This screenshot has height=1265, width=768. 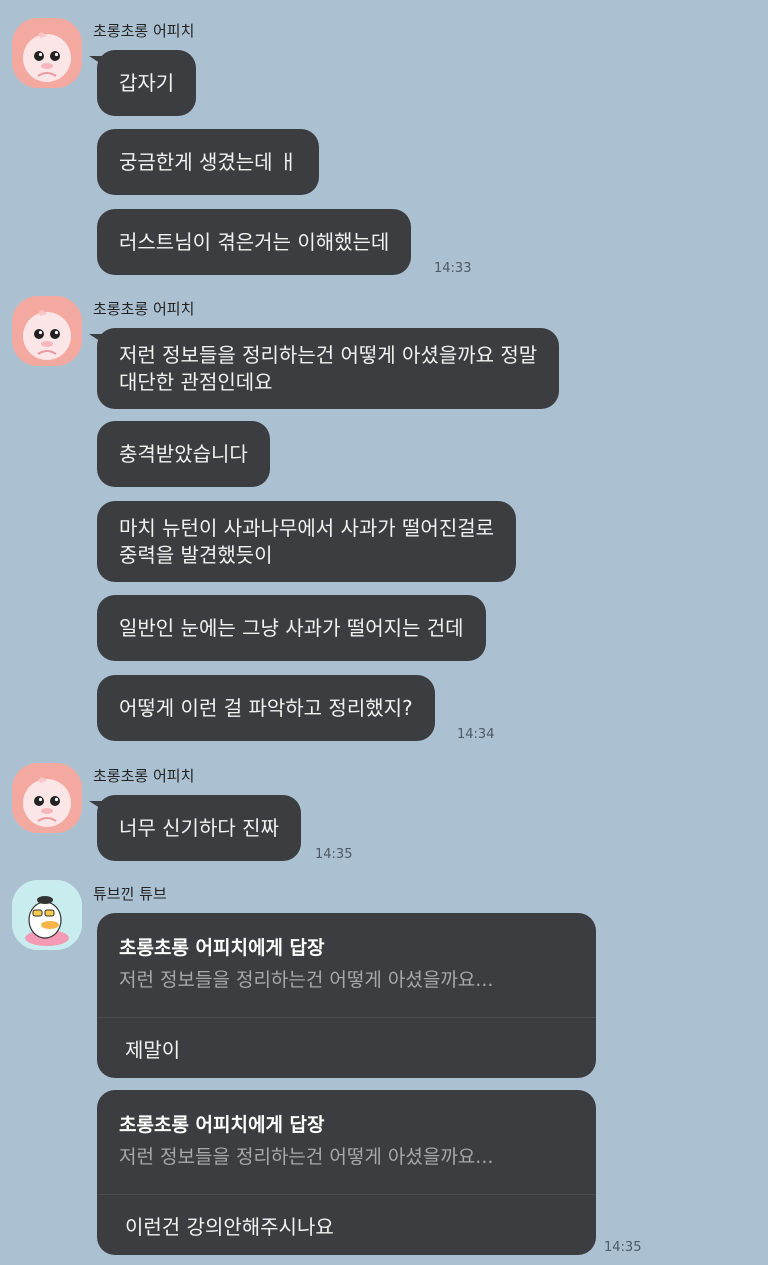 What do you see at coordinates (147, 82) in the screenshot?
I see `message-text: 갑자기` at bounding box center [147, 82].